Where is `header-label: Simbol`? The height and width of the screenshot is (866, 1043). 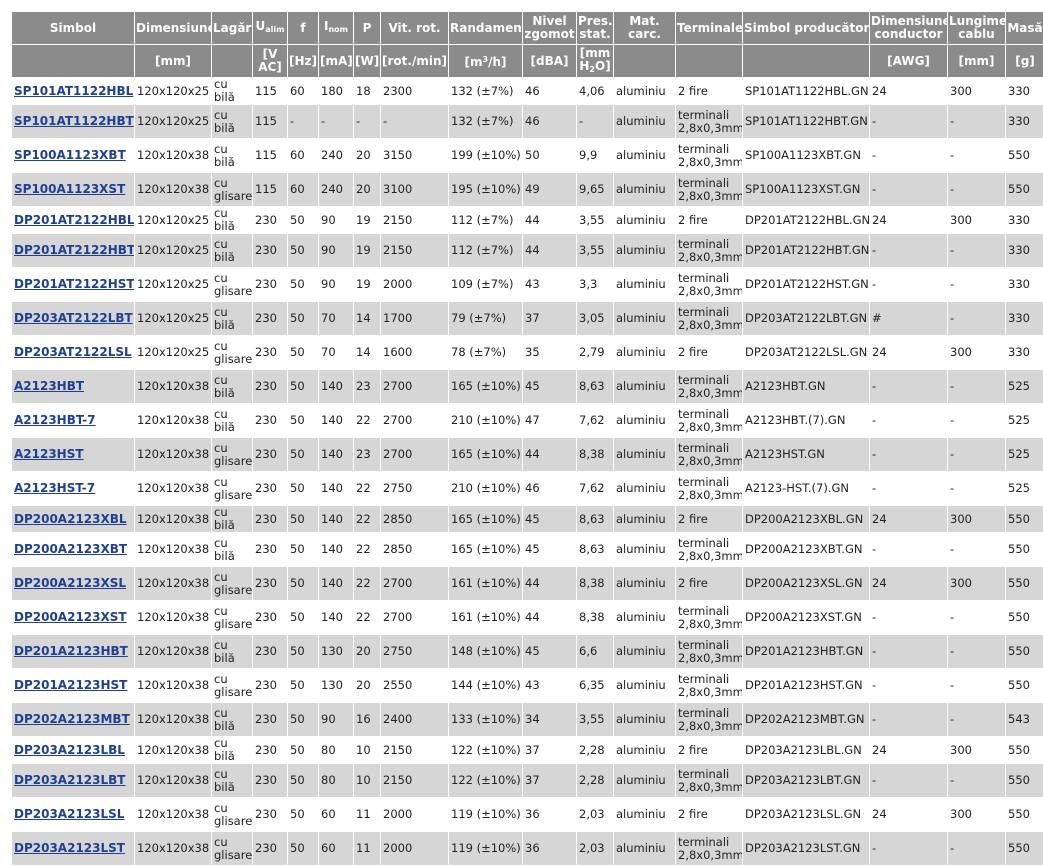
header-label: Simbol is located at coordinates (73, 27).